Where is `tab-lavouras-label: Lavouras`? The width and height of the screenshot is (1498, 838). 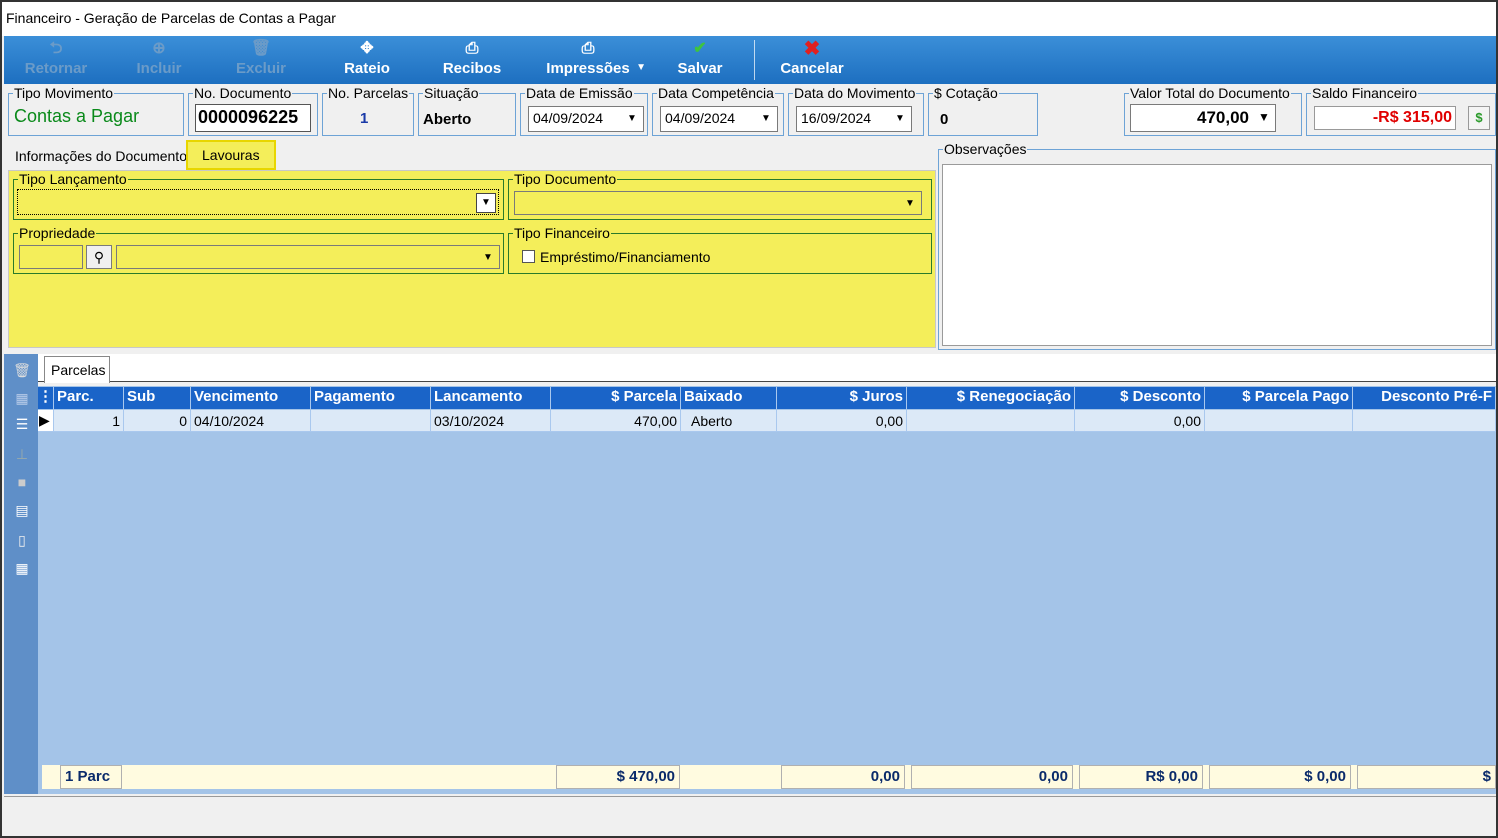 tab-lavouras-label: Lavouras is located at coordinates (231, 155).